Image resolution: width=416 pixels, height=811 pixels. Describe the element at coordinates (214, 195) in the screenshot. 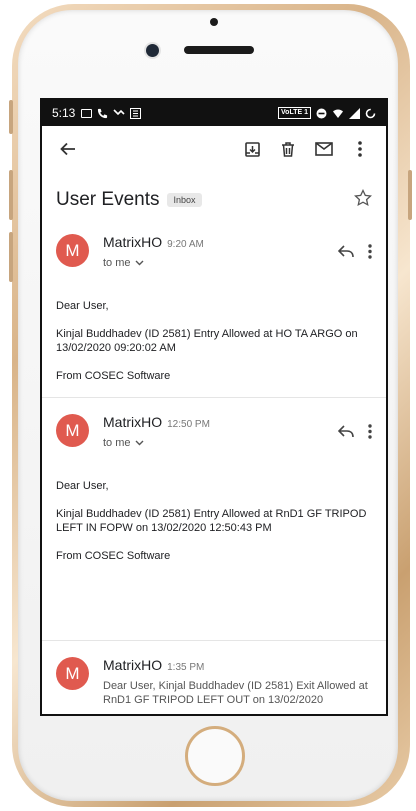

I see `subject-row: User Events Inbox` at that location.